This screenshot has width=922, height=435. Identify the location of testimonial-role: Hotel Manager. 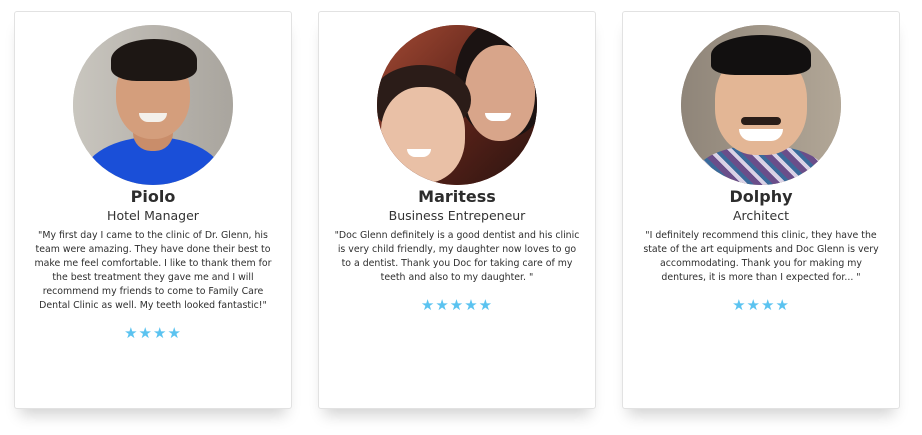
(153, 215).